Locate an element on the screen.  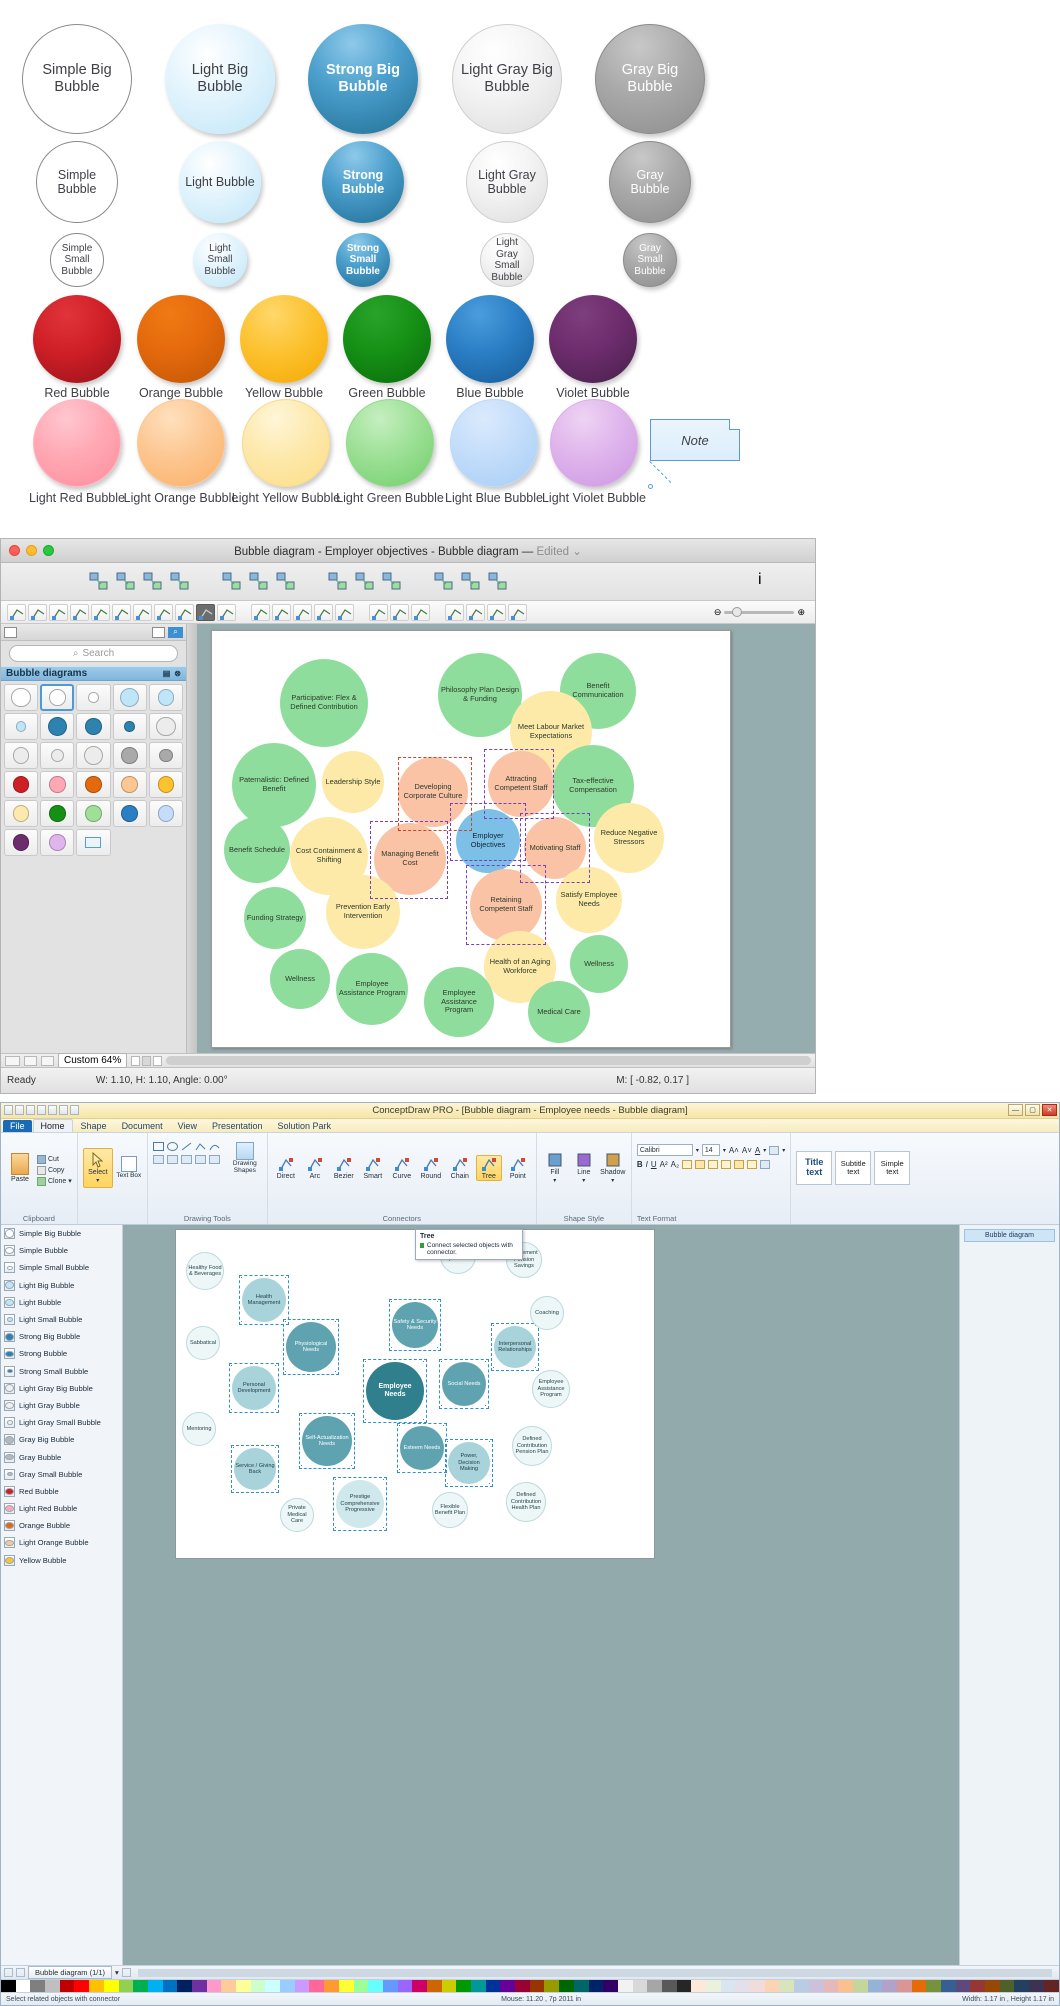
bubble-lred is located at coordinates (77, 443).